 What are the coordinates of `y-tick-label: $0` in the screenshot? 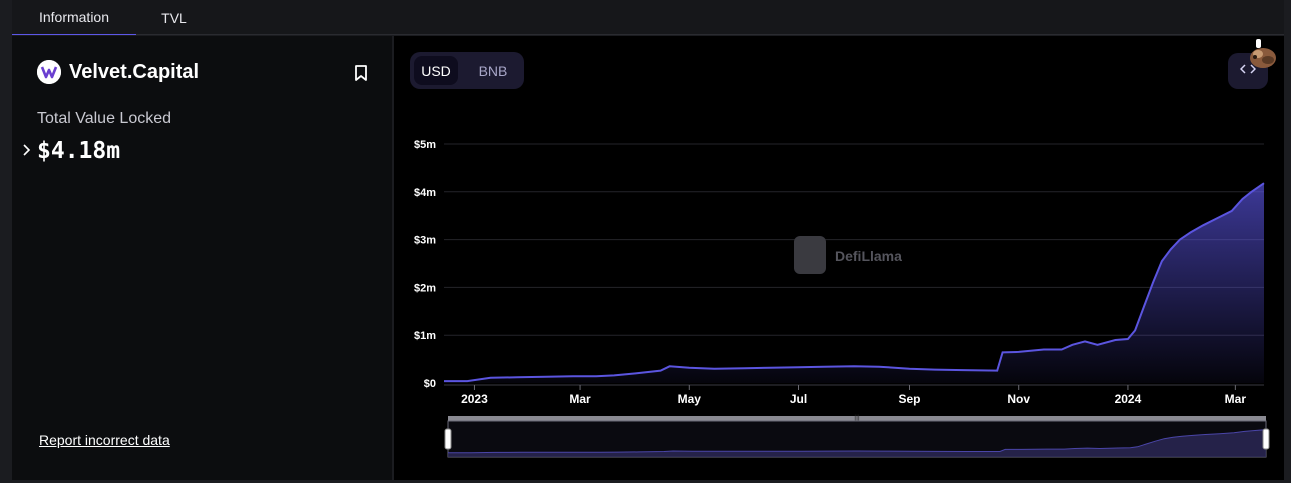 It's located at (430, 384).